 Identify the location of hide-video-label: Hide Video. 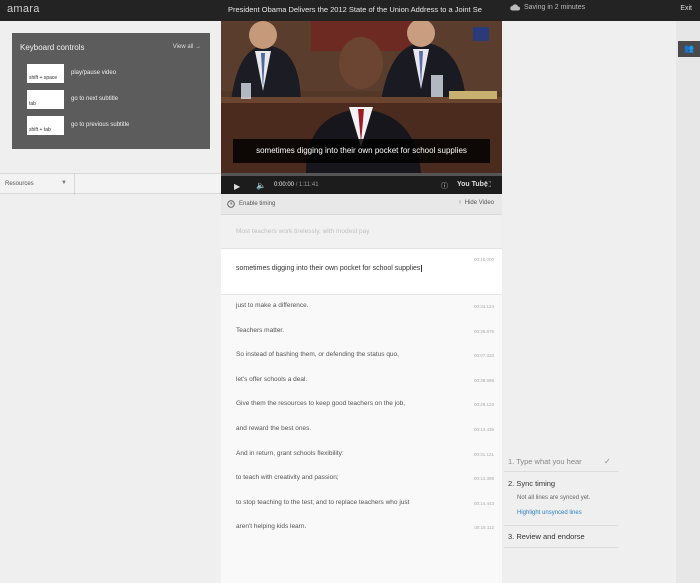
(479, 203).